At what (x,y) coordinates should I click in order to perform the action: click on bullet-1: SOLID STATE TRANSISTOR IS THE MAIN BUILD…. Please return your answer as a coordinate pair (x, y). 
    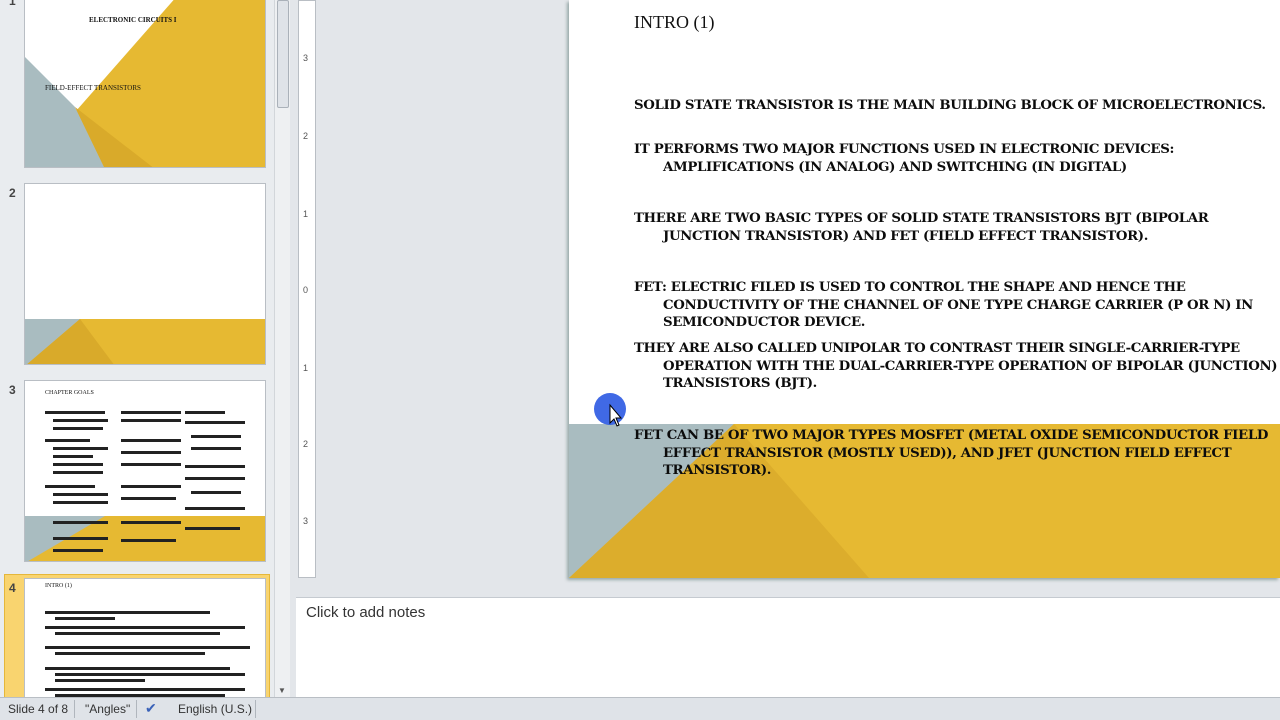
    Looking at the image, I should click on (957, 106).